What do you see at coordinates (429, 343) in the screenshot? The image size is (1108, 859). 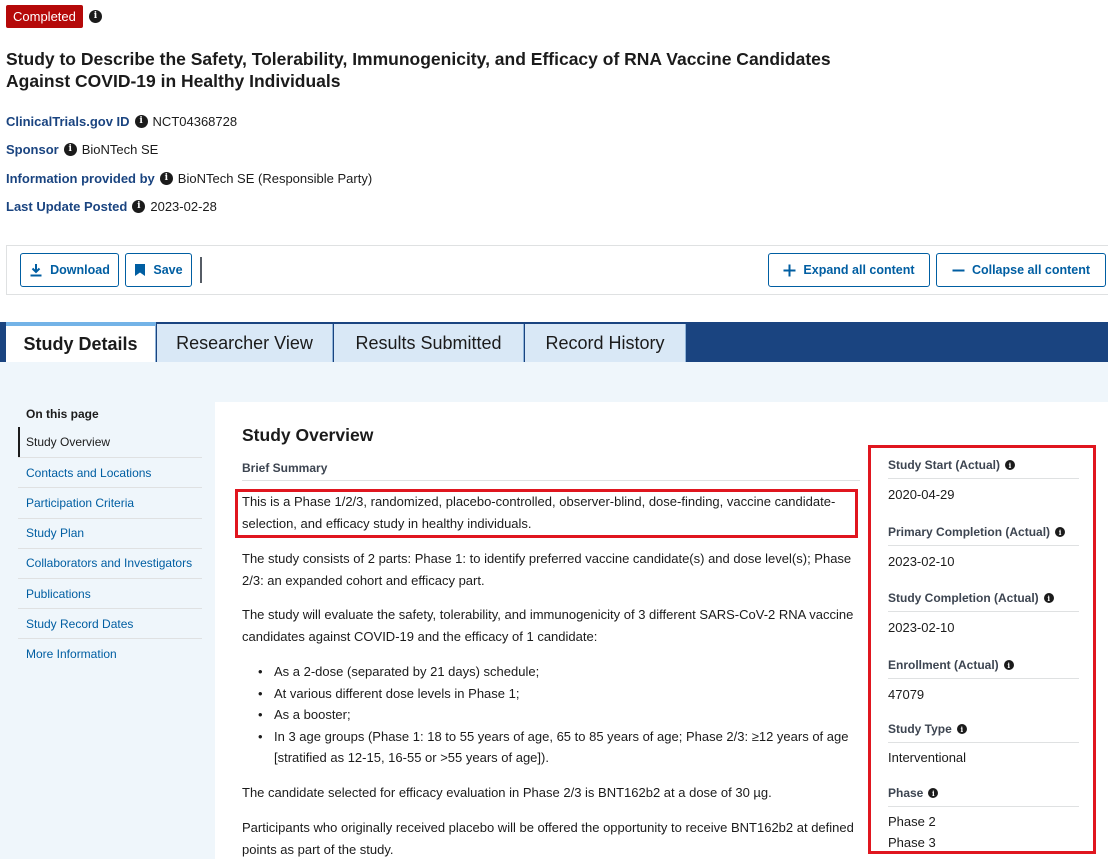 I see `tab-results-submitted: Results Submitted` at bounding box center [429, 343].